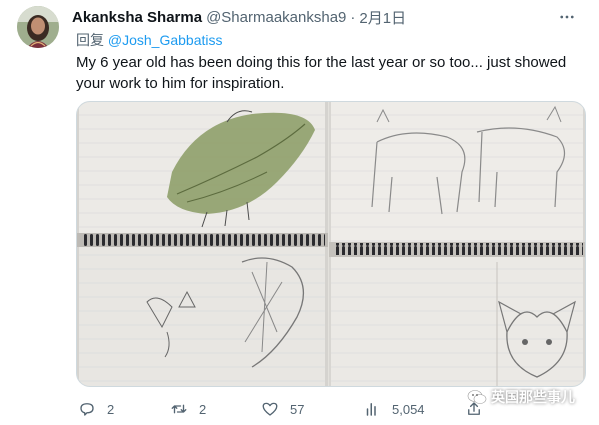 The width and height of the screenshot is (599, 425). Describe the element at coordinates (87, 409) in the screenshot. I see `reply-icon` at that location.